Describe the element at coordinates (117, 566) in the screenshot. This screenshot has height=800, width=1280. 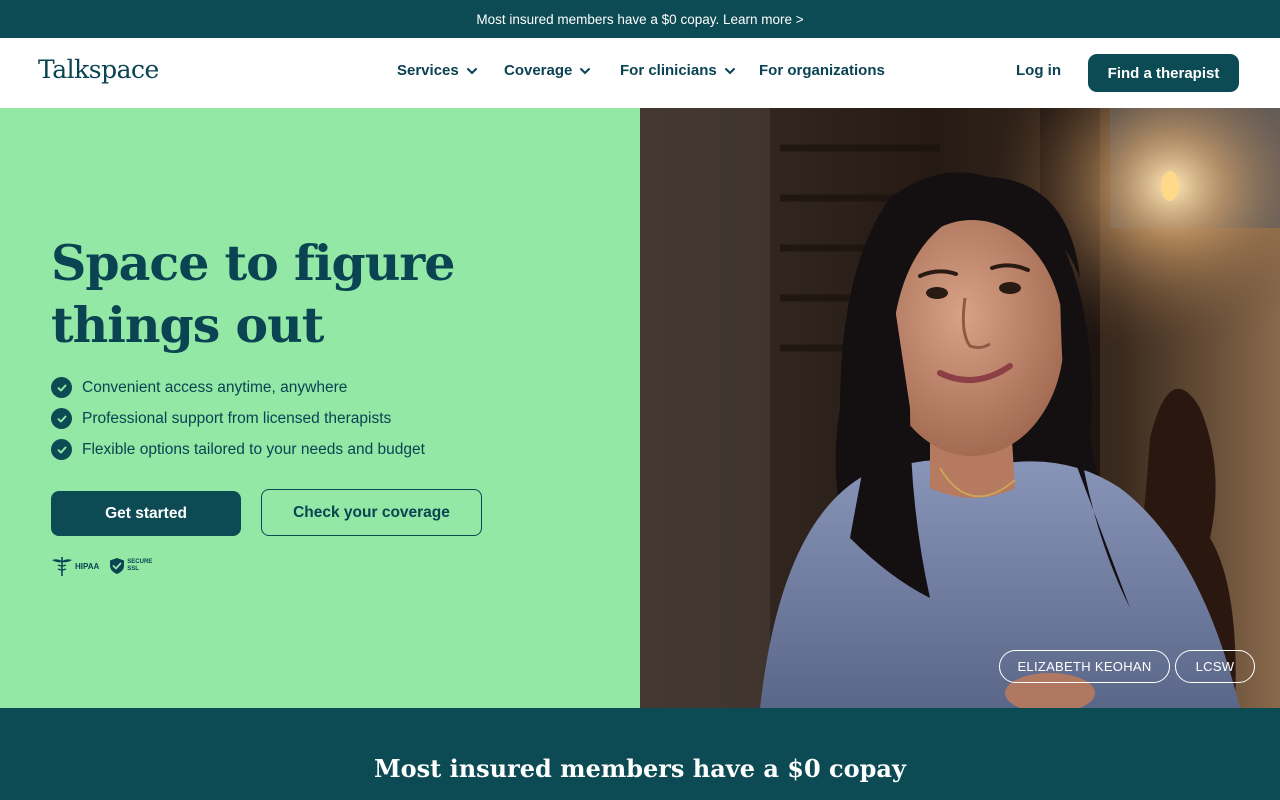
I see `shield-check-icon` at that location.